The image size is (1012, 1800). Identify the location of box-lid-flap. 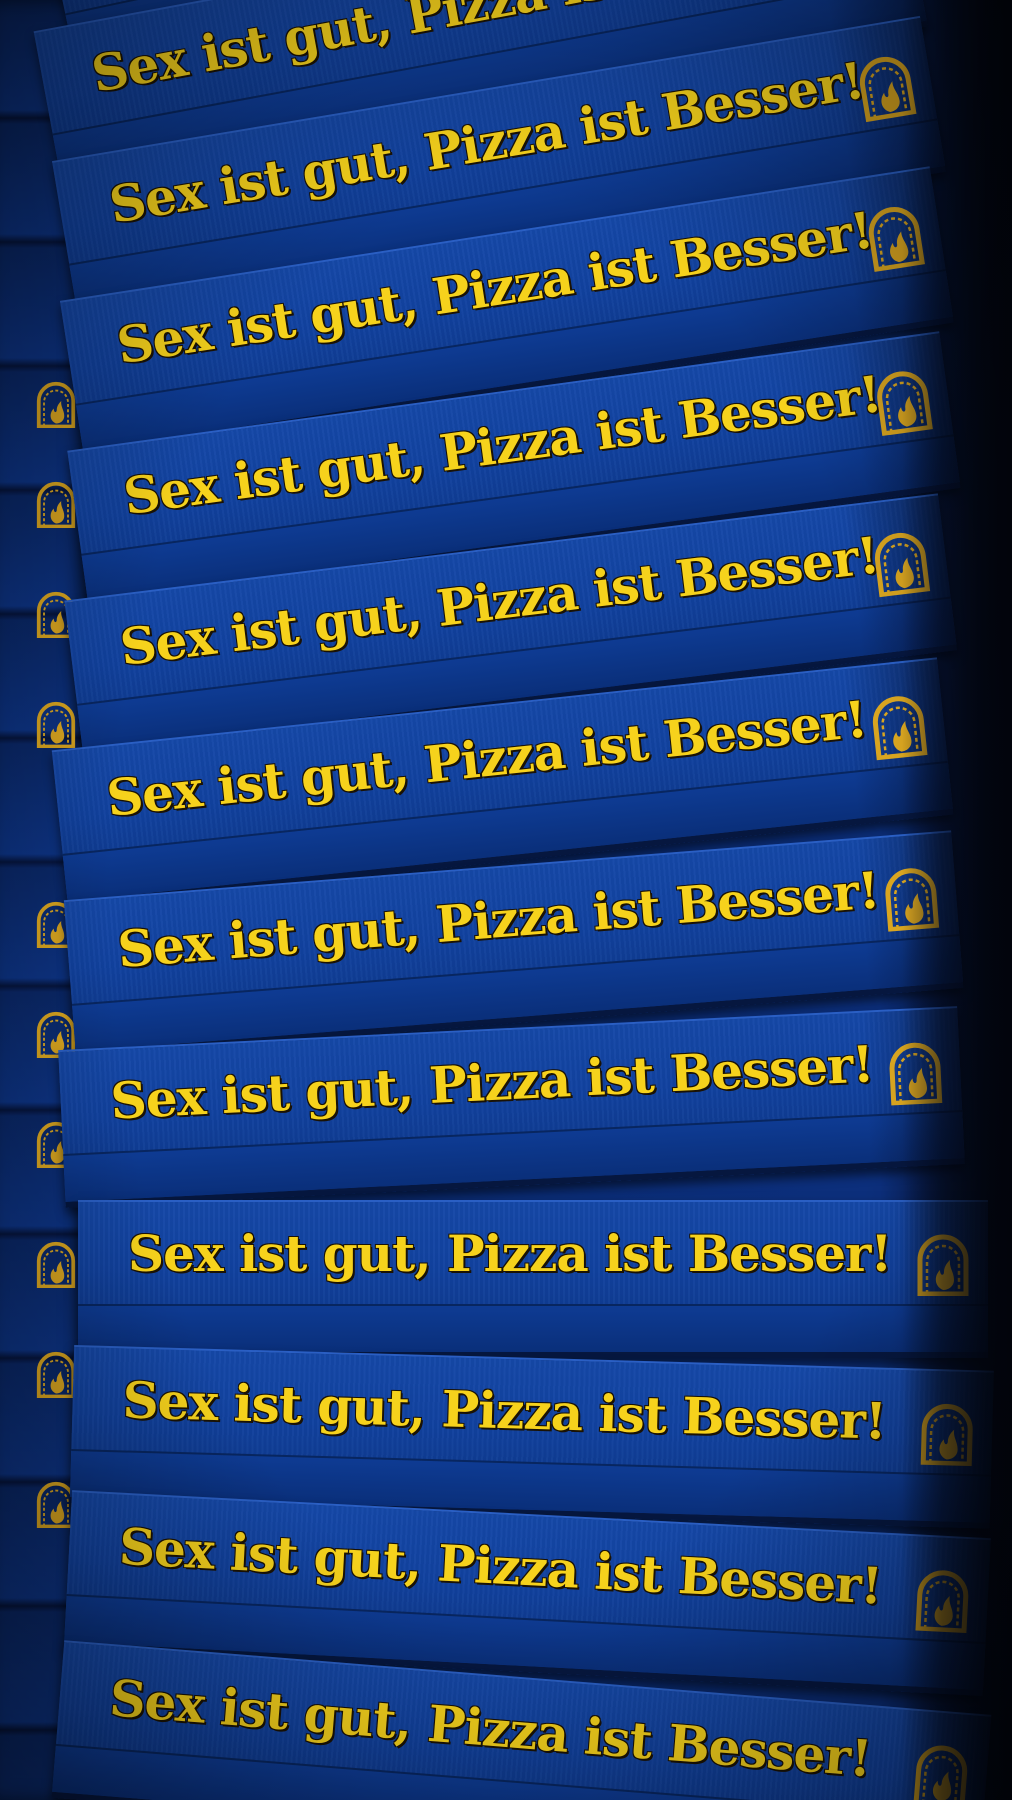
(533, 1328).